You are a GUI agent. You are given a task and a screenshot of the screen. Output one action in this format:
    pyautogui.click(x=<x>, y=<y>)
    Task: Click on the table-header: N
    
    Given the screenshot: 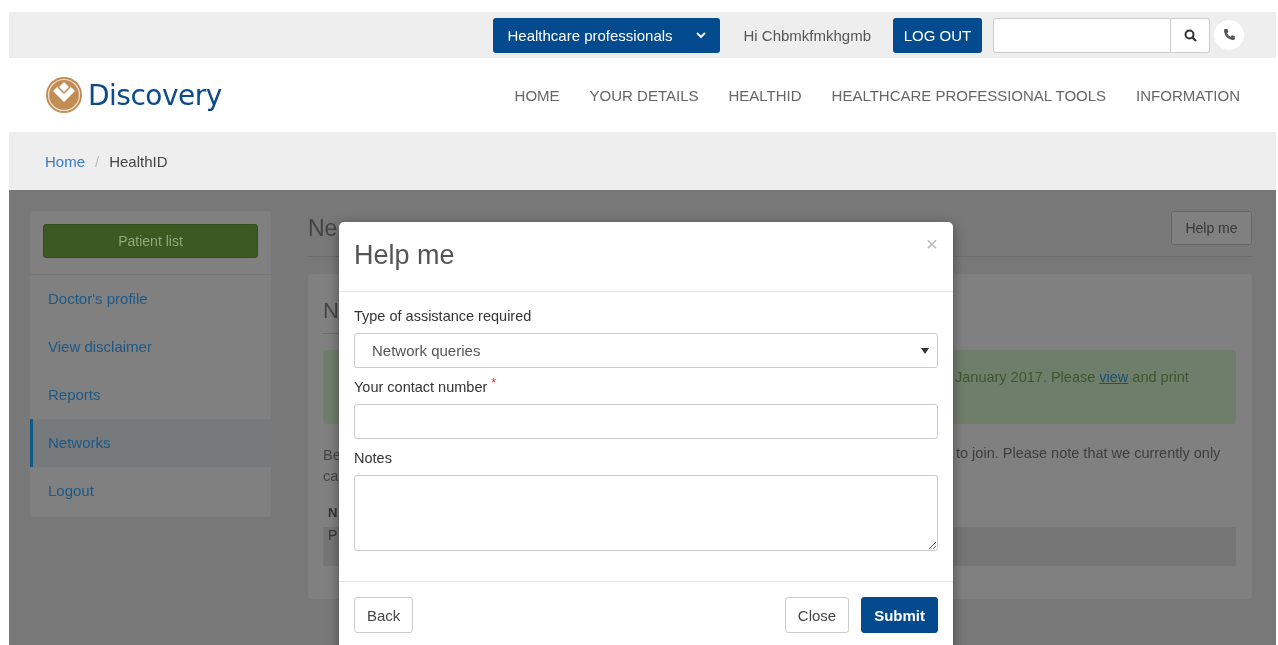 What is the action you would take?
    pyautogui.click(x=332, y=513)
    